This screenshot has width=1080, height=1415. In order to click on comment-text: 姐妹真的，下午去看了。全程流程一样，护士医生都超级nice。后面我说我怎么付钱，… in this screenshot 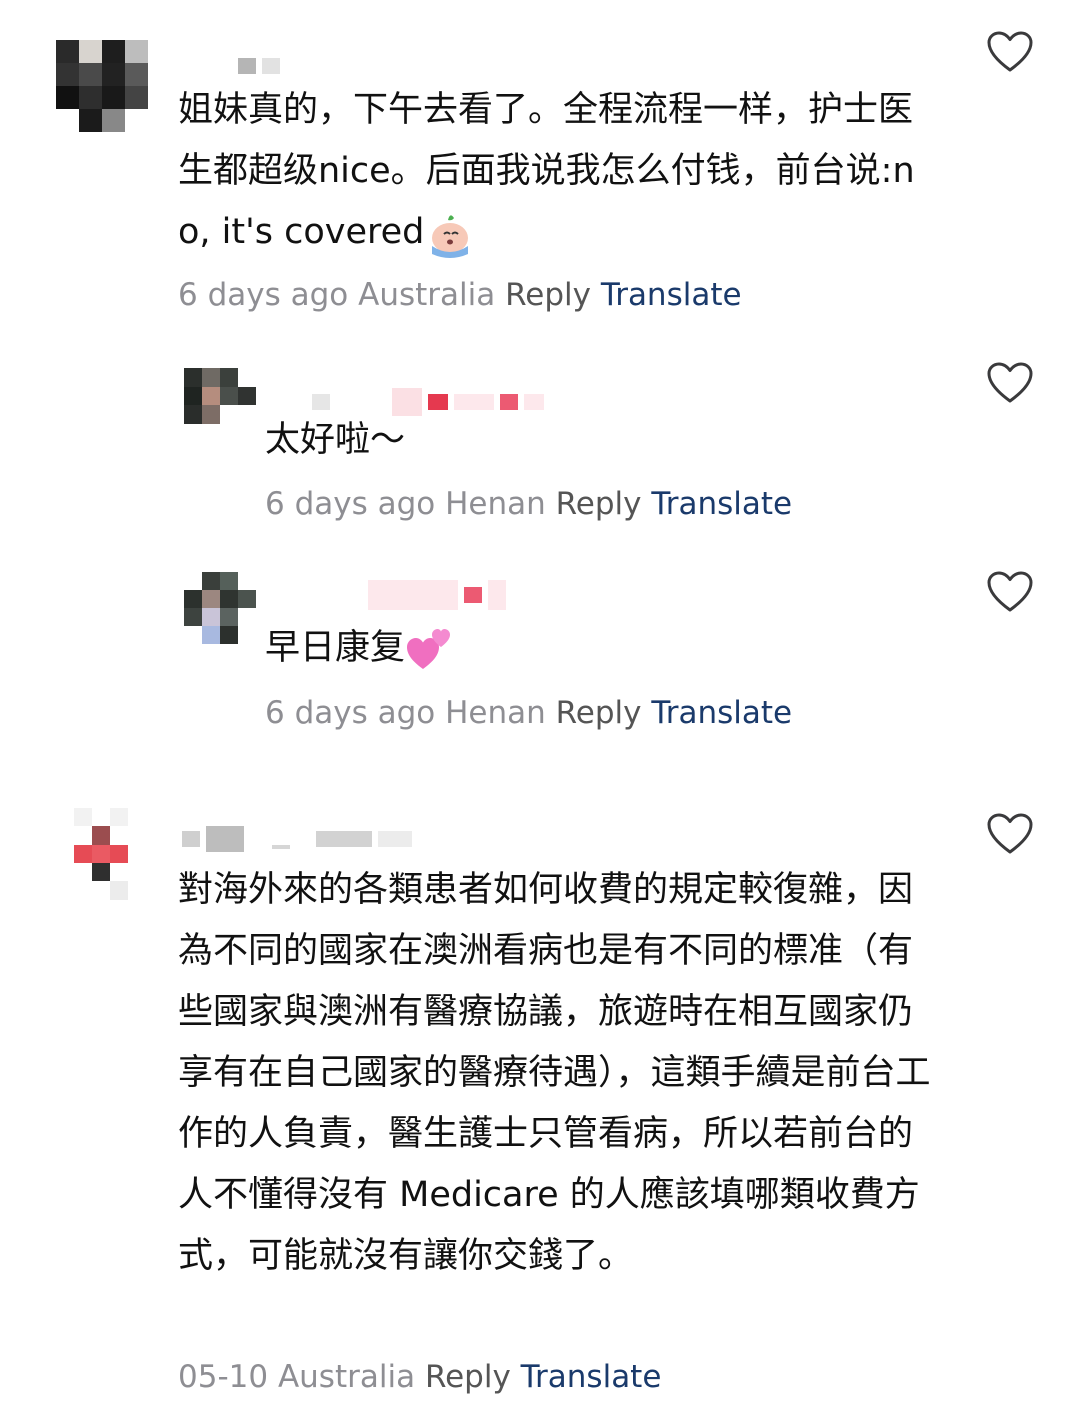, I will do `click(548, 171)`.